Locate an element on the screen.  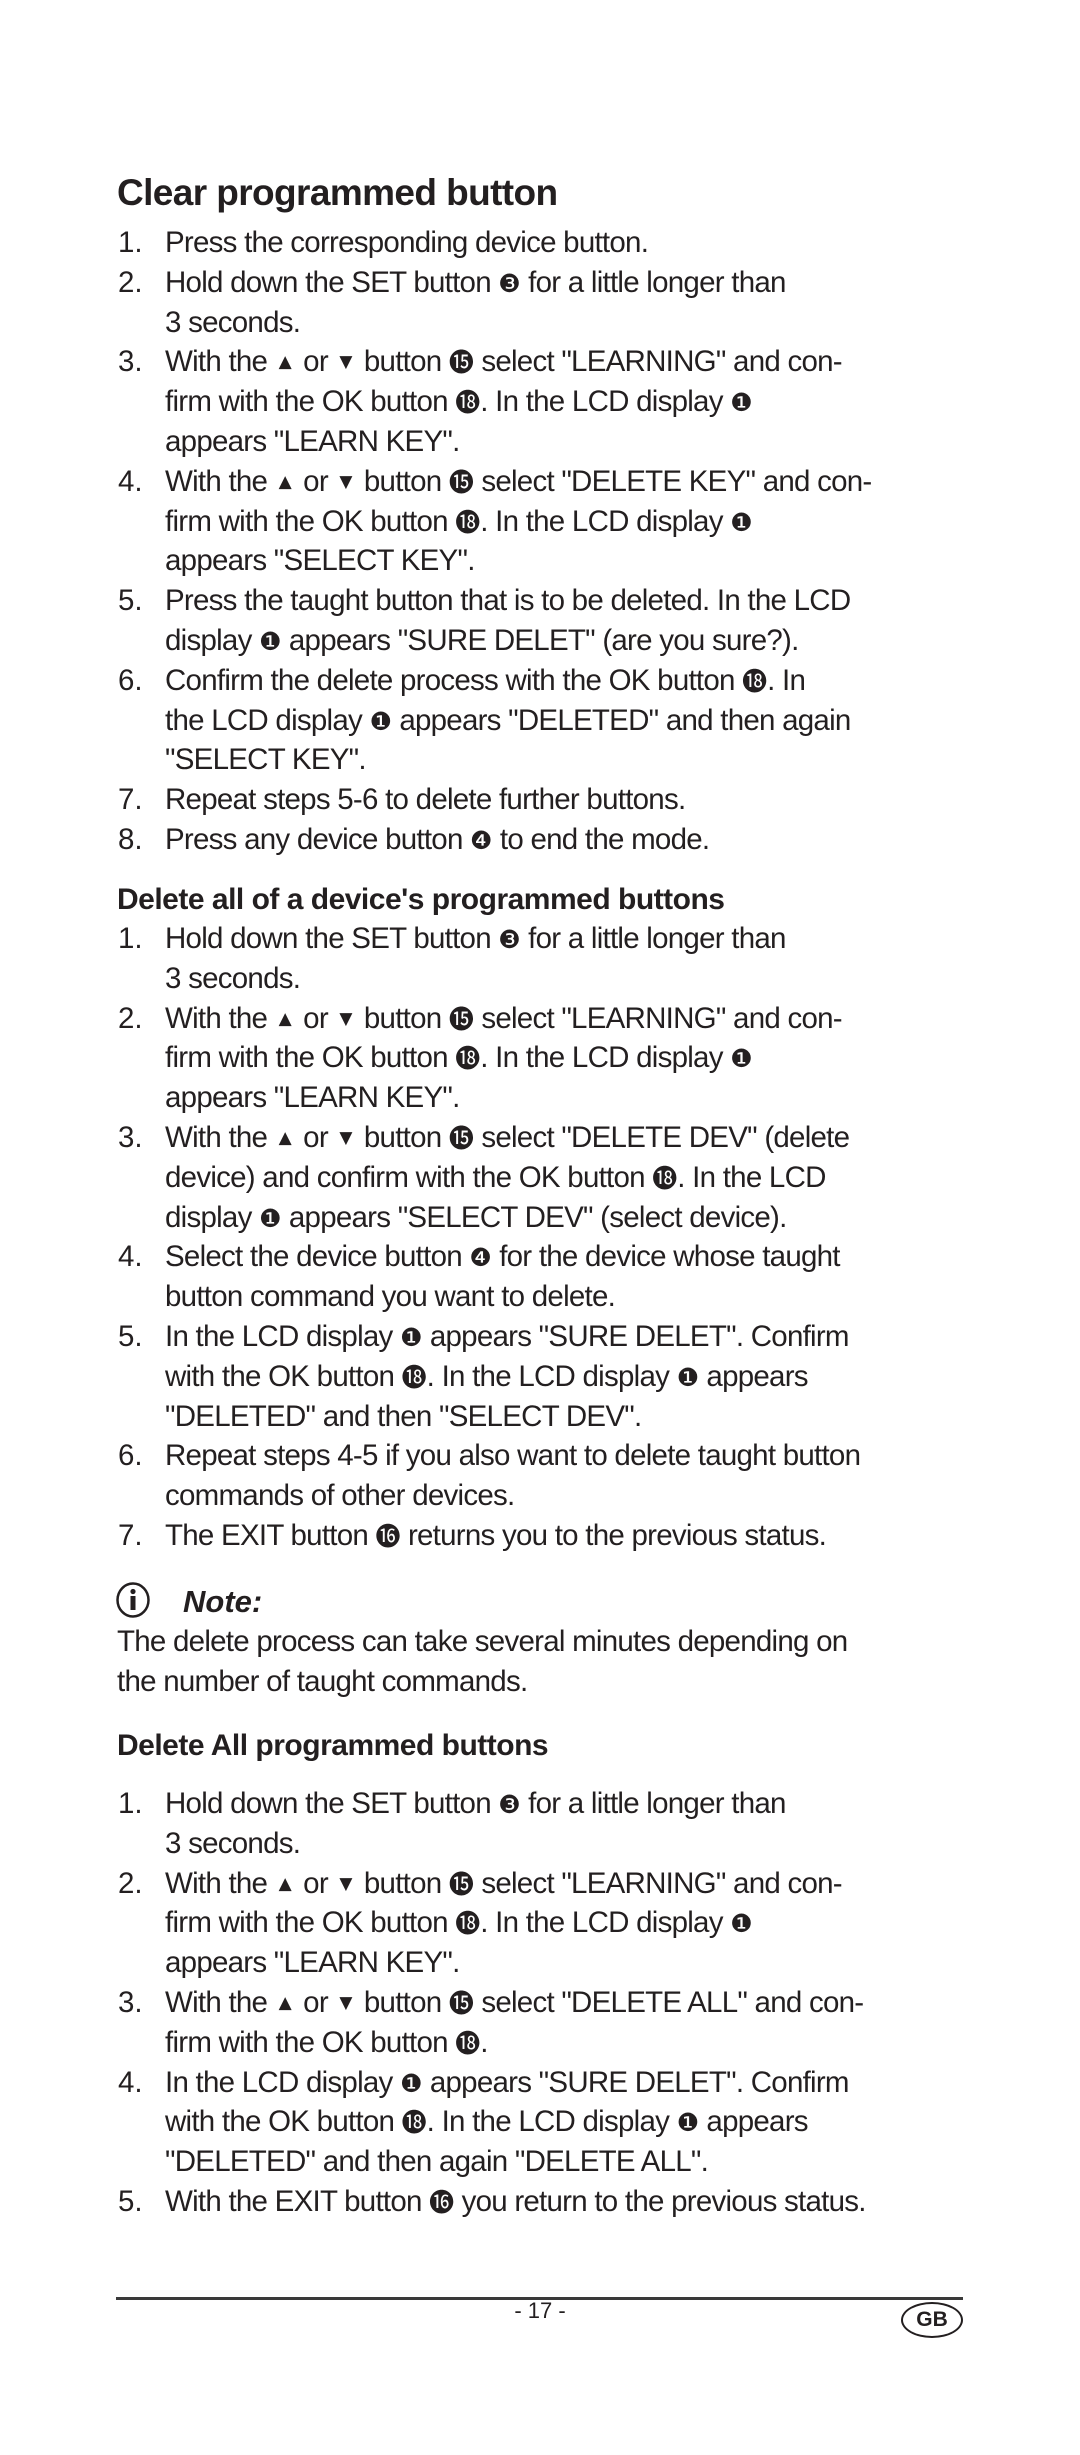
callout-number-4-icon: ❹ is located at coordinates (480, 1258).